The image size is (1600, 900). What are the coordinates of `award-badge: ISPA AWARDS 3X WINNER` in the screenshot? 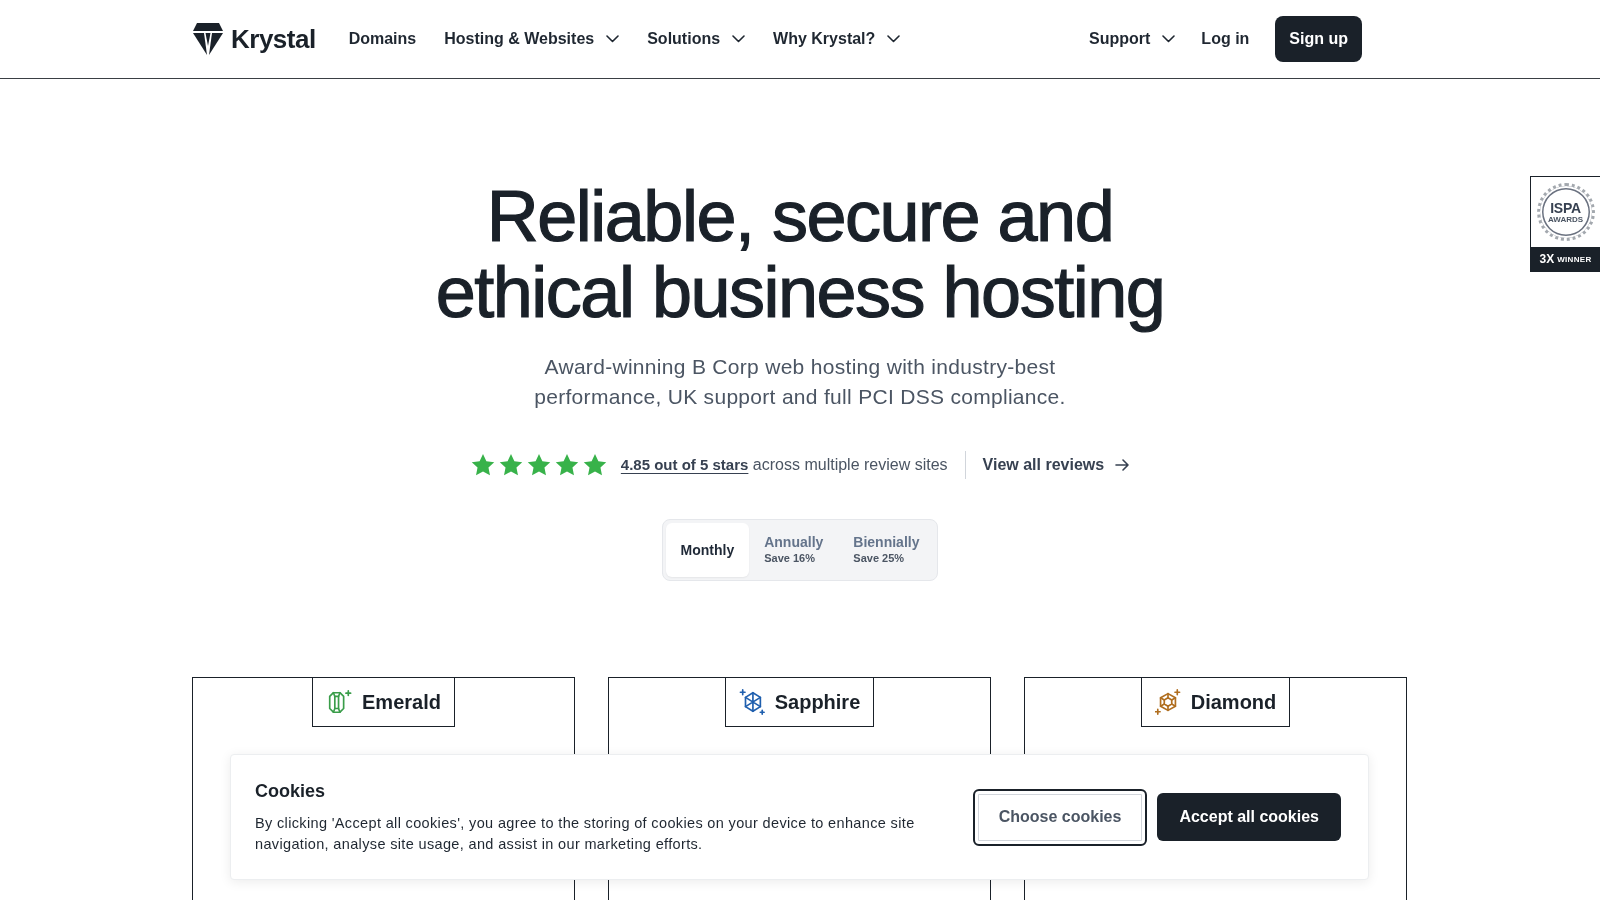 It's located at (1565, 224).